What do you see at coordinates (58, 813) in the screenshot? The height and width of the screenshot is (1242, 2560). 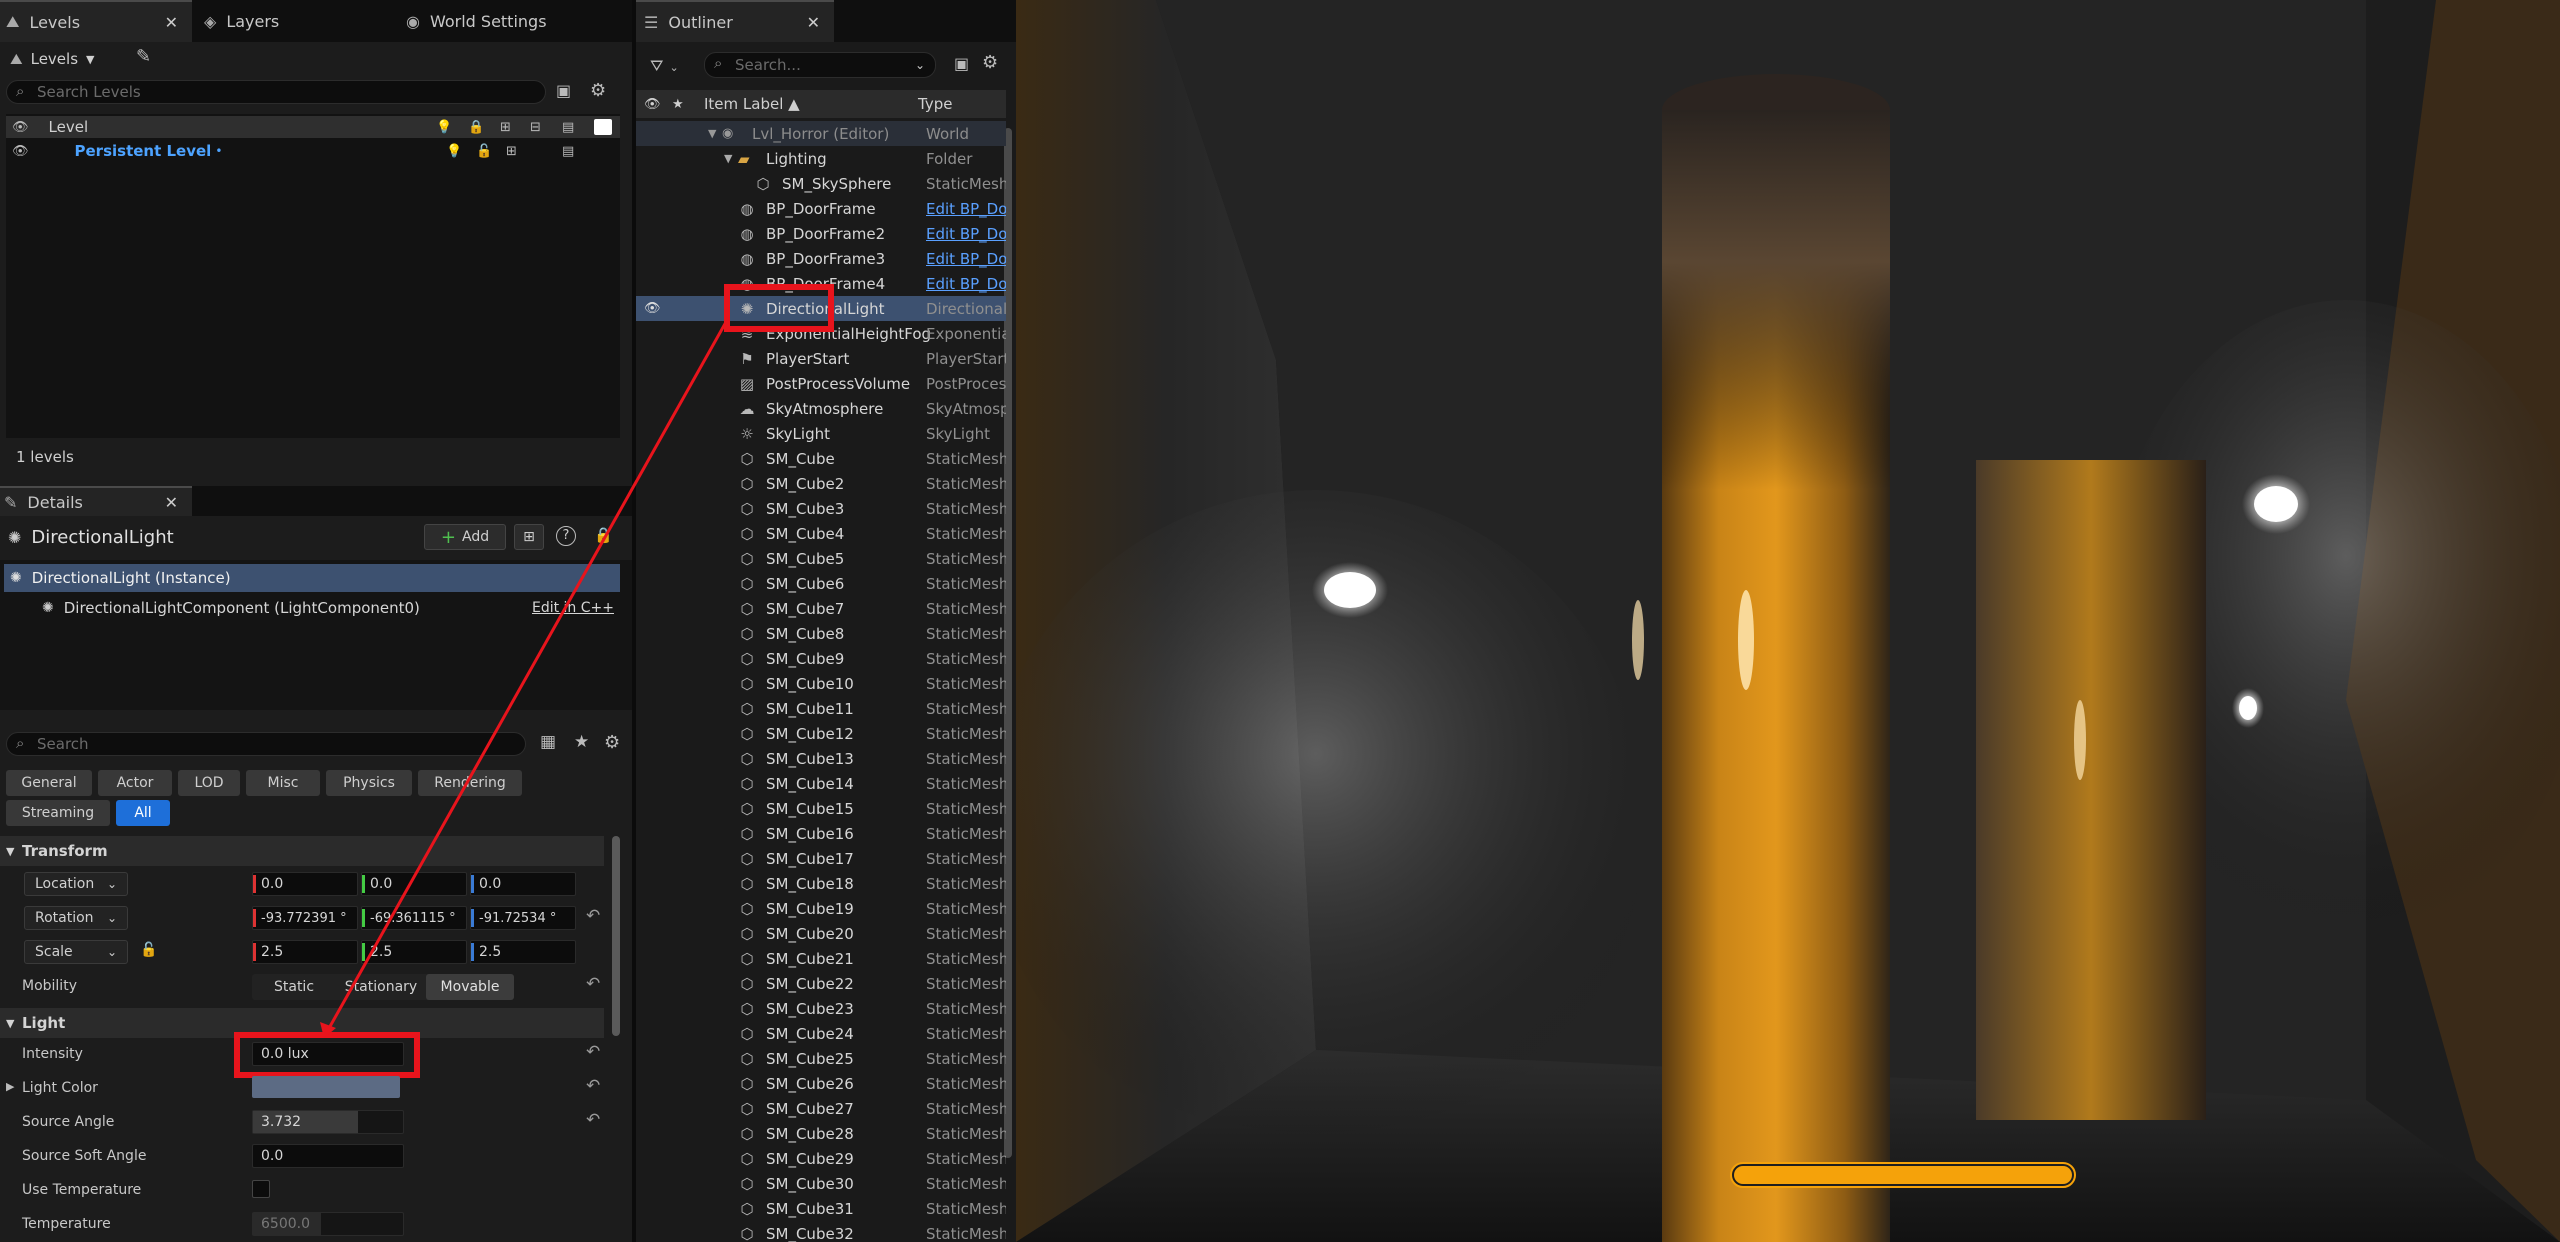 I see `category-streaming: Streaming` at bounding box center [58, 813].